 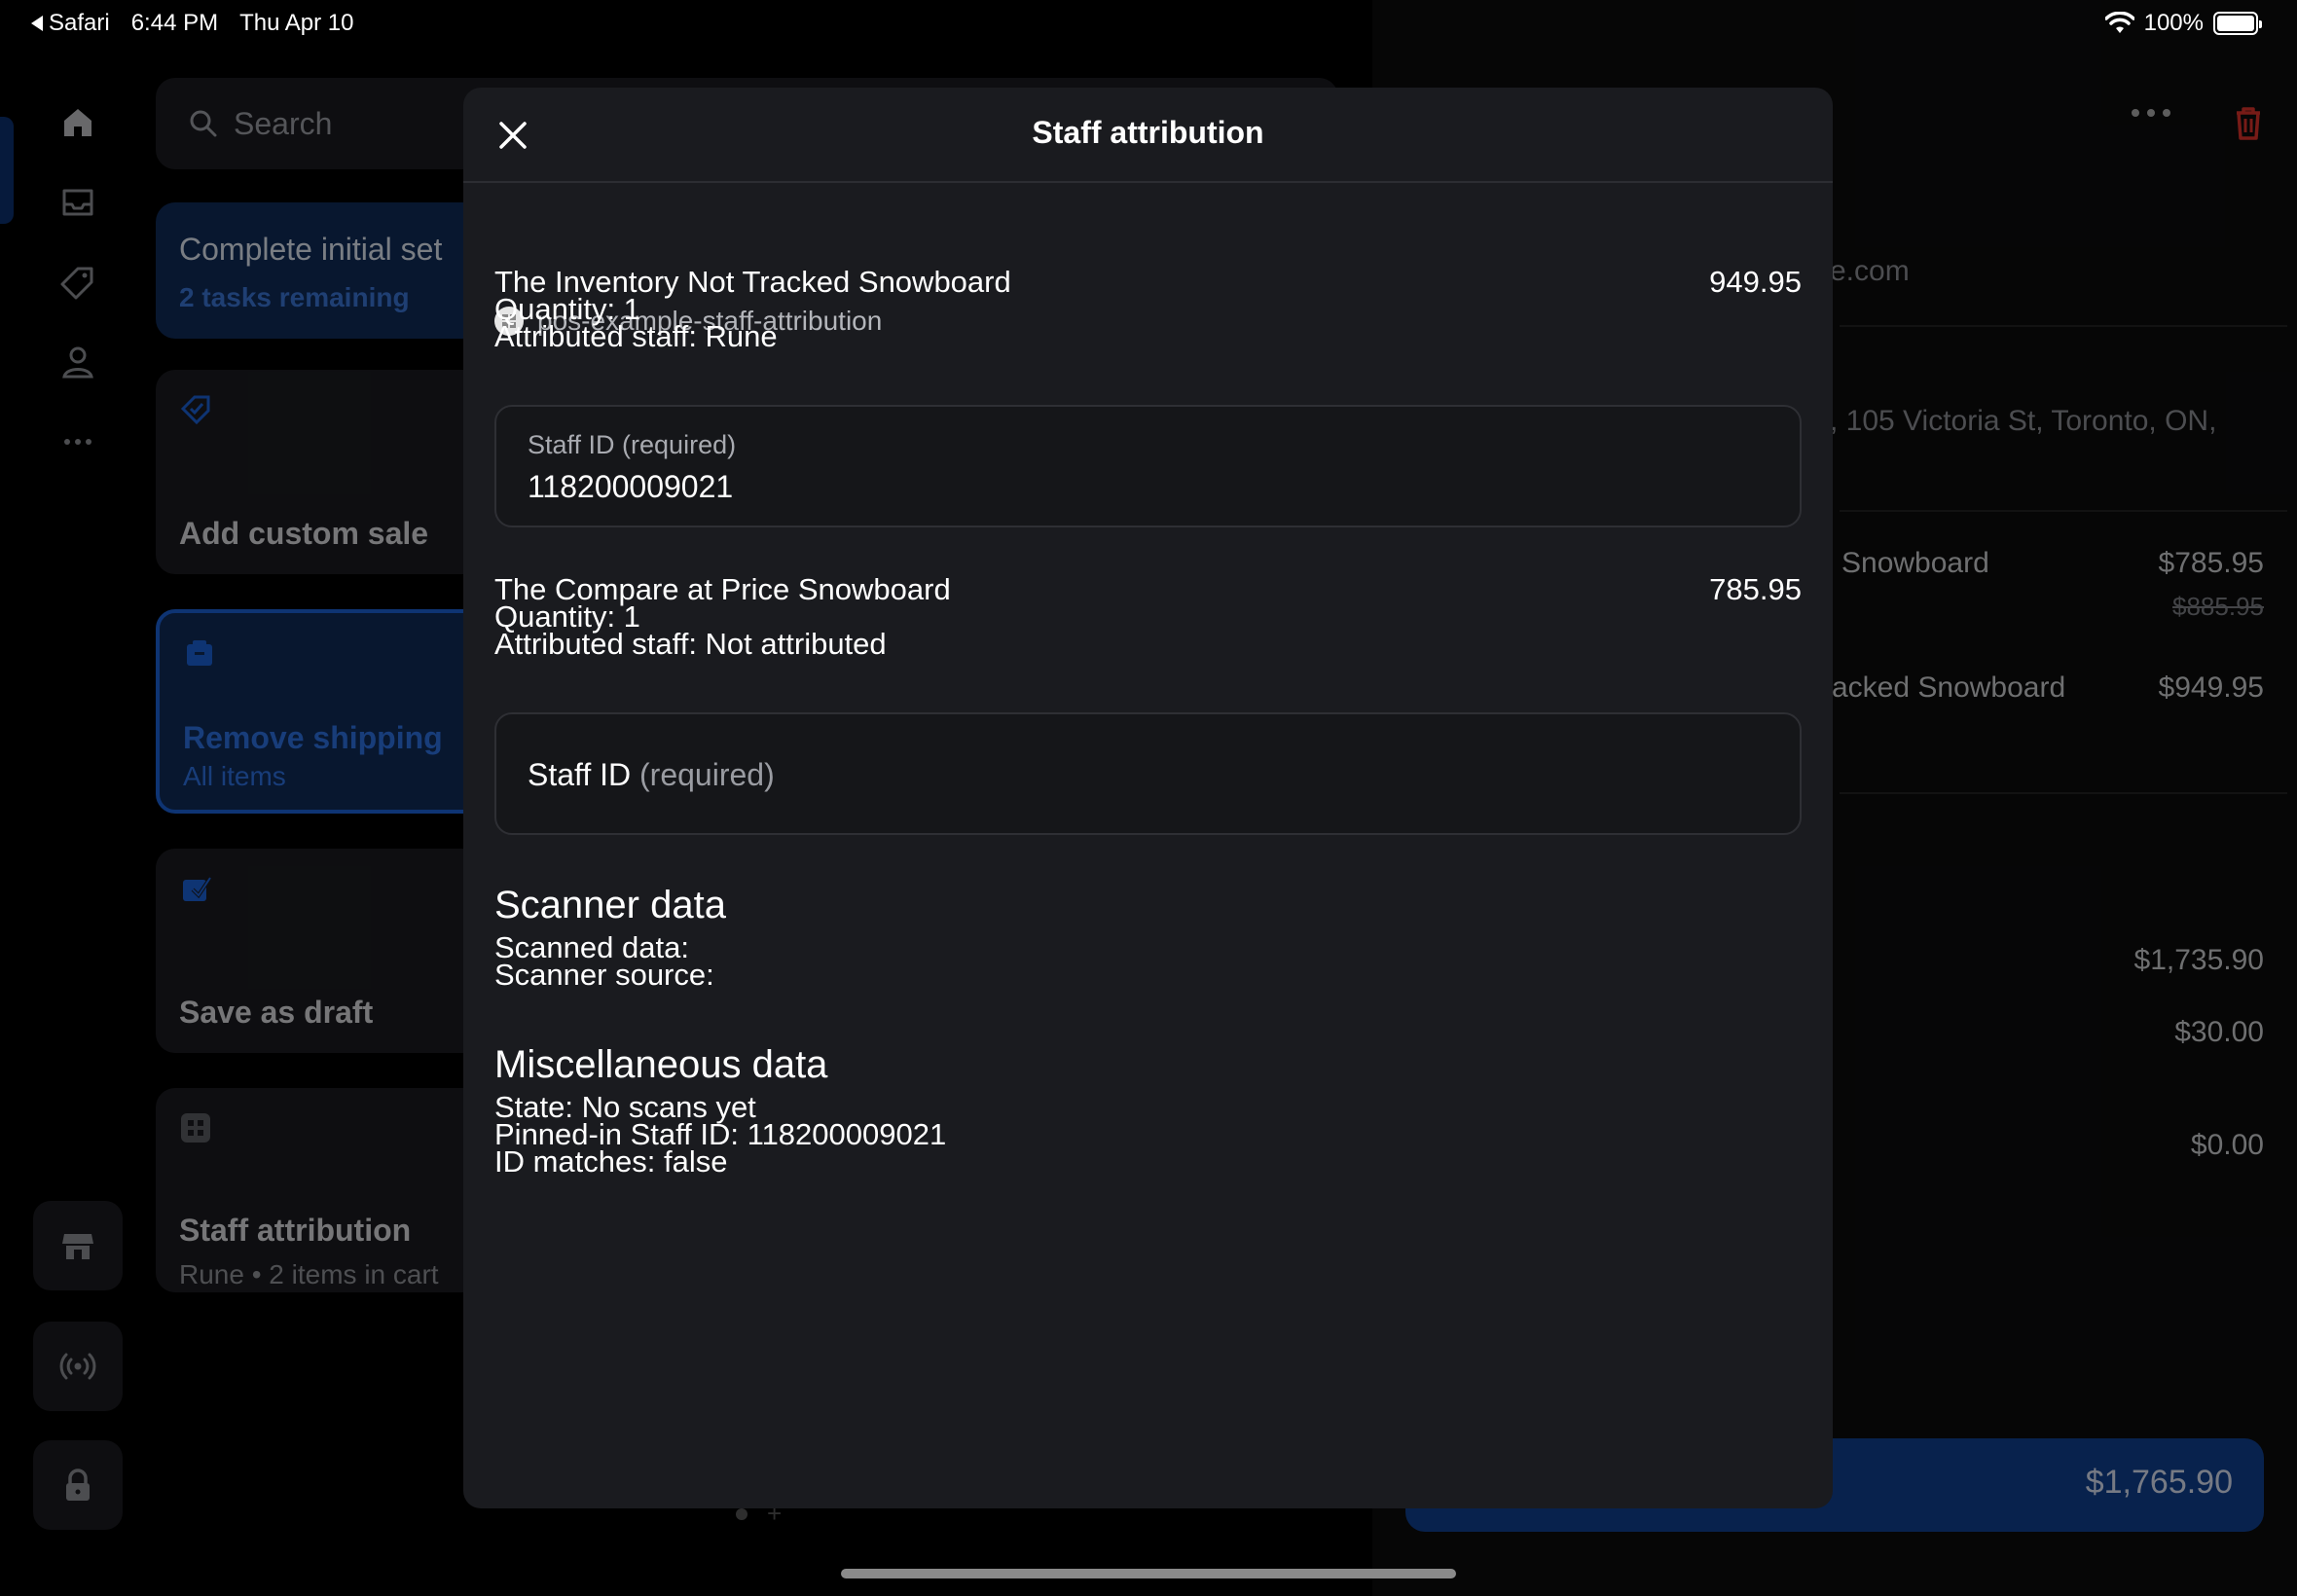 What do you see at coordinates (296, 23) in the screenshot?
I see `status-date: Thu Apr 10` at bounding box center [296, 23].